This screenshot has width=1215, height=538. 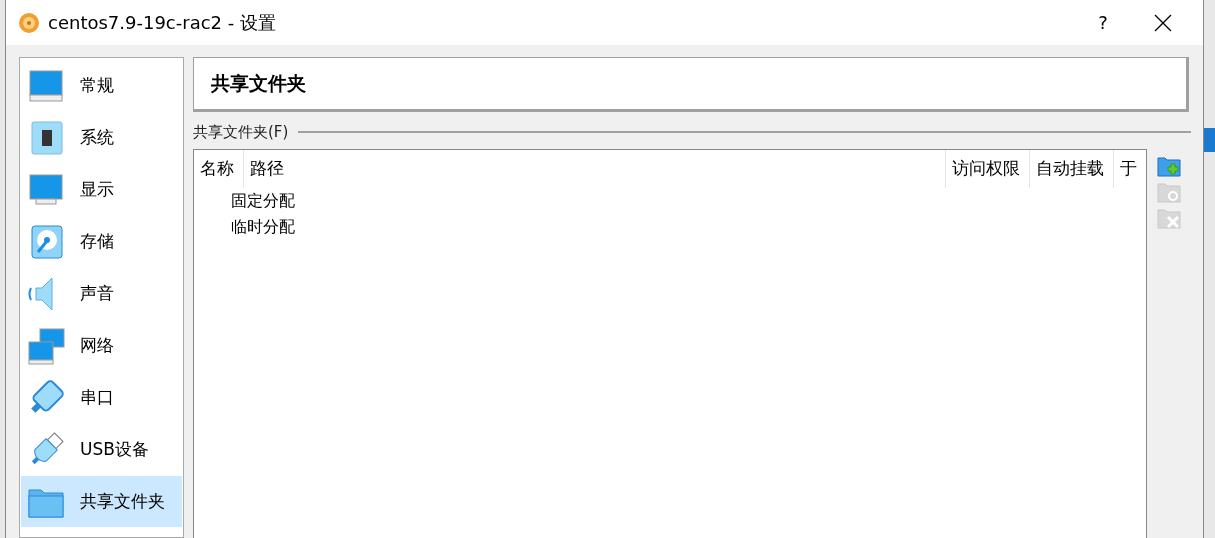 I want to click on background-window-edge, so click(x=1209, y=140).